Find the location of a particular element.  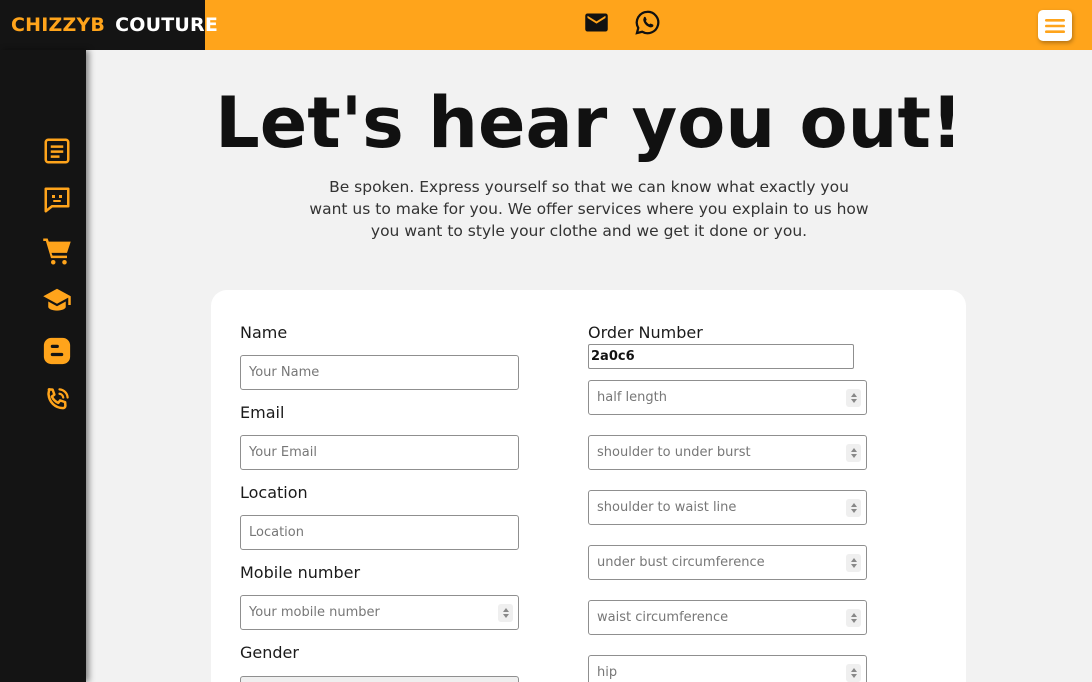

name-input-placeholder: Your Name is located at coordinates (284, 372).